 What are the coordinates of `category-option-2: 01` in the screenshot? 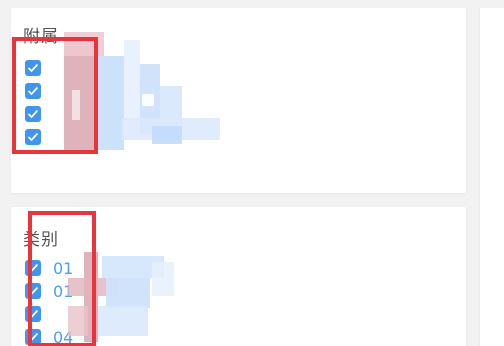 It's located at (49, 291).